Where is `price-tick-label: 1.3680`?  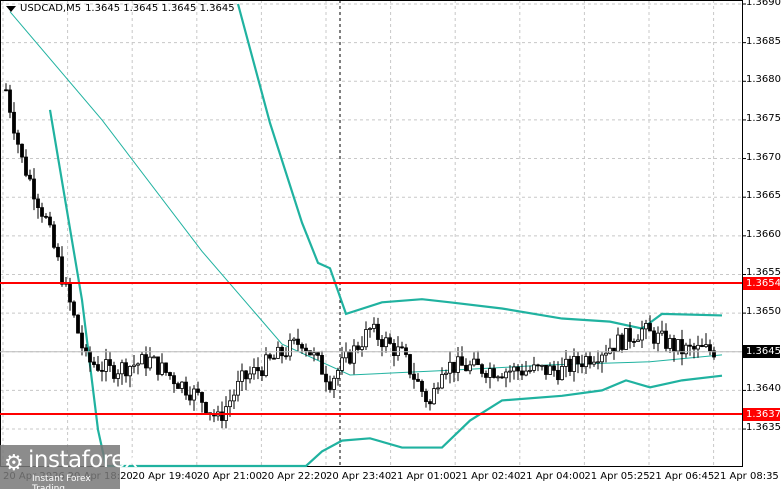
price-tick-label: 1.3680 is located at coordinates (763, 80).